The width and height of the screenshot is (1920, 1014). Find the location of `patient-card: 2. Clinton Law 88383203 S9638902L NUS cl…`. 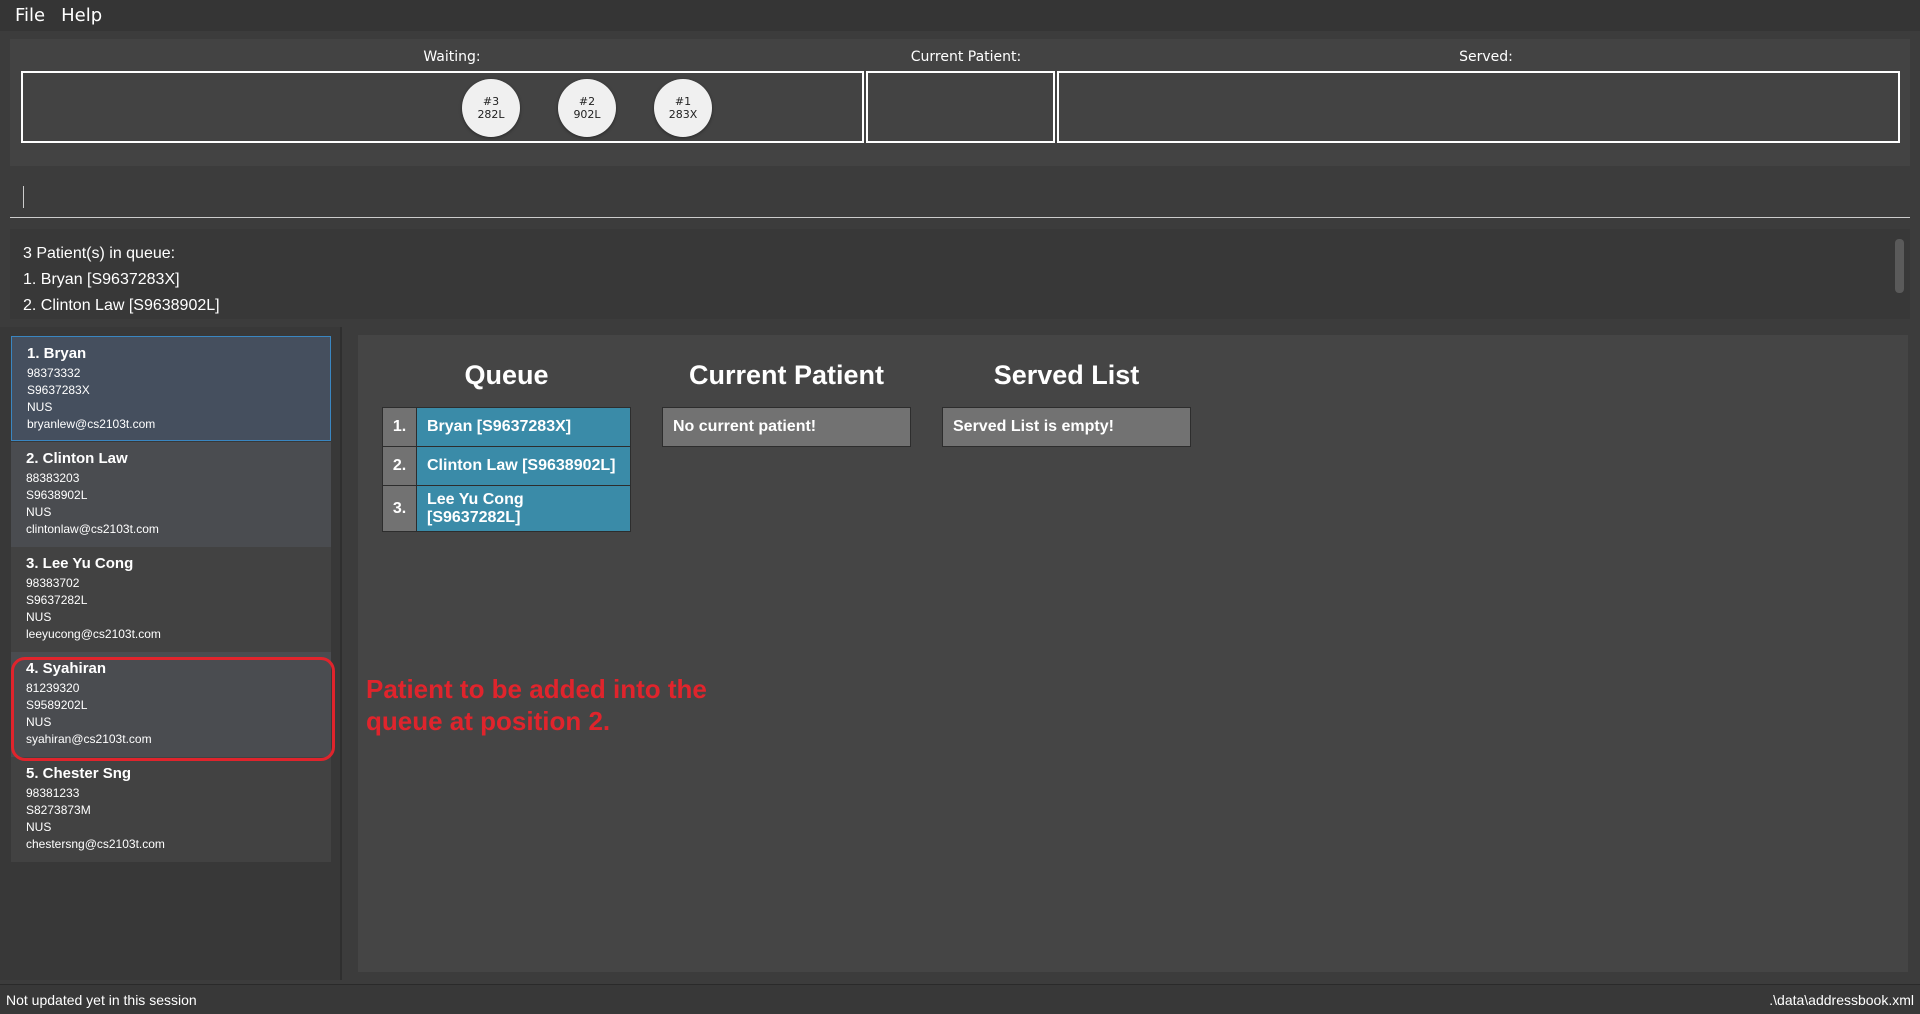

patient-card: 2. Clinton Law 88383203 S9638902L NUS cl… is located at coordinates (171, 494).